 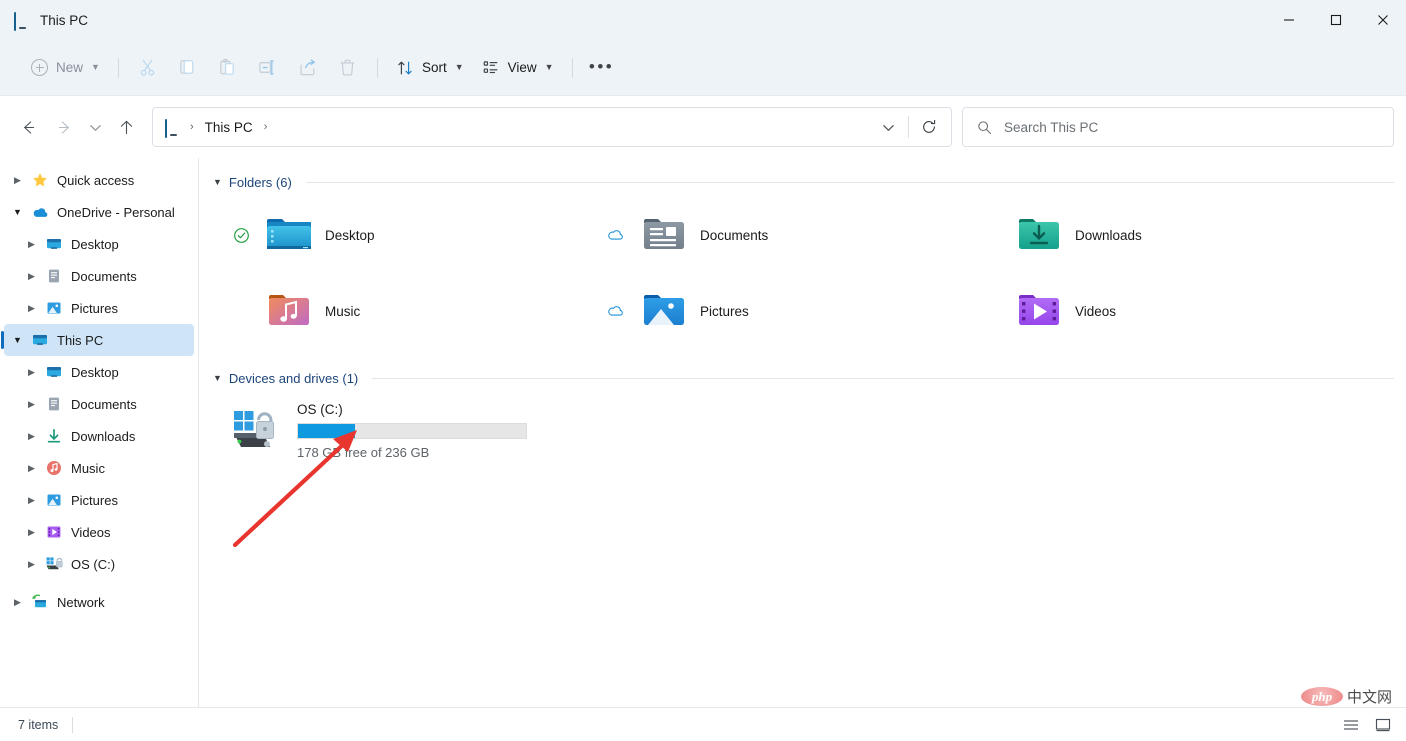 What do you see at coordinates (54, 500) in the screenshot?
I see `pictures-icon` at bounding box center [54, 500].